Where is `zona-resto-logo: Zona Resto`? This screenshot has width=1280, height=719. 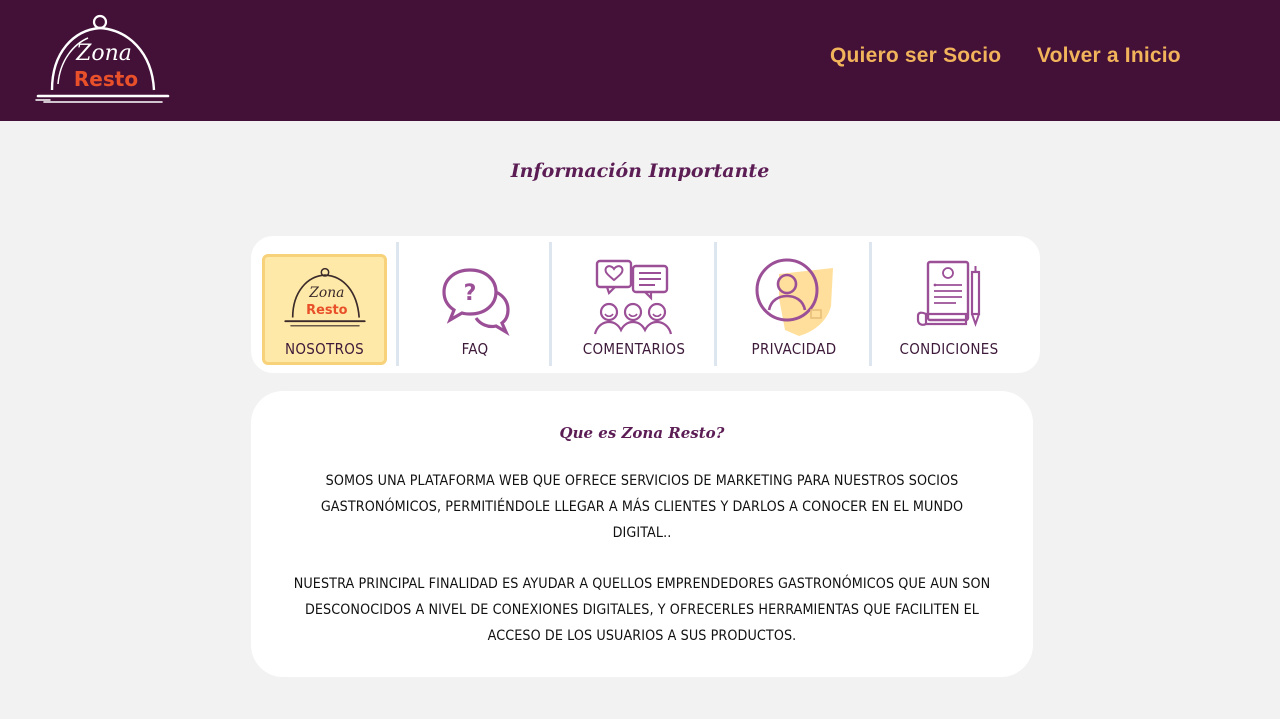 zona-resto-logo: Zona Resto is located at coordinates (104, 61).